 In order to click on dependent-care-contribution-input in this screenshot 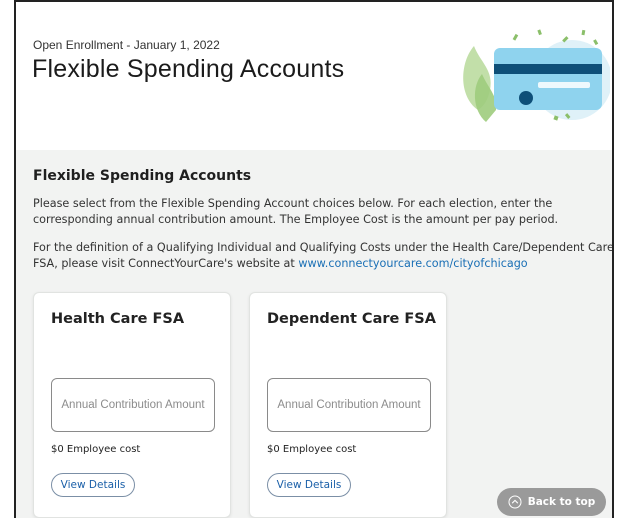, I will do `click(349, 405)`.